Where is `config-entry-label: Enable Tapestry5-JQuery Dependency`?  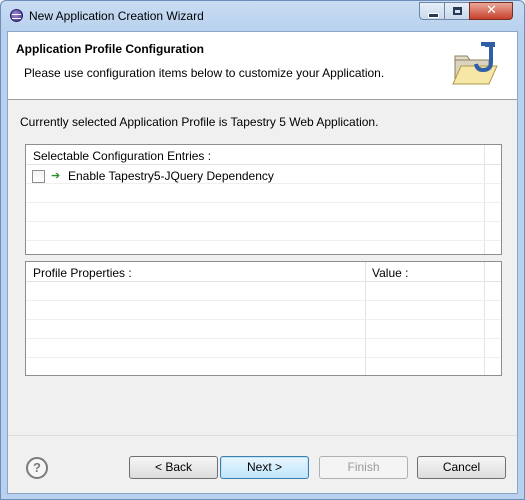
config-entry-label: Enable Tapestry5-JQuery Dependency is located at coordinates (171, 176).